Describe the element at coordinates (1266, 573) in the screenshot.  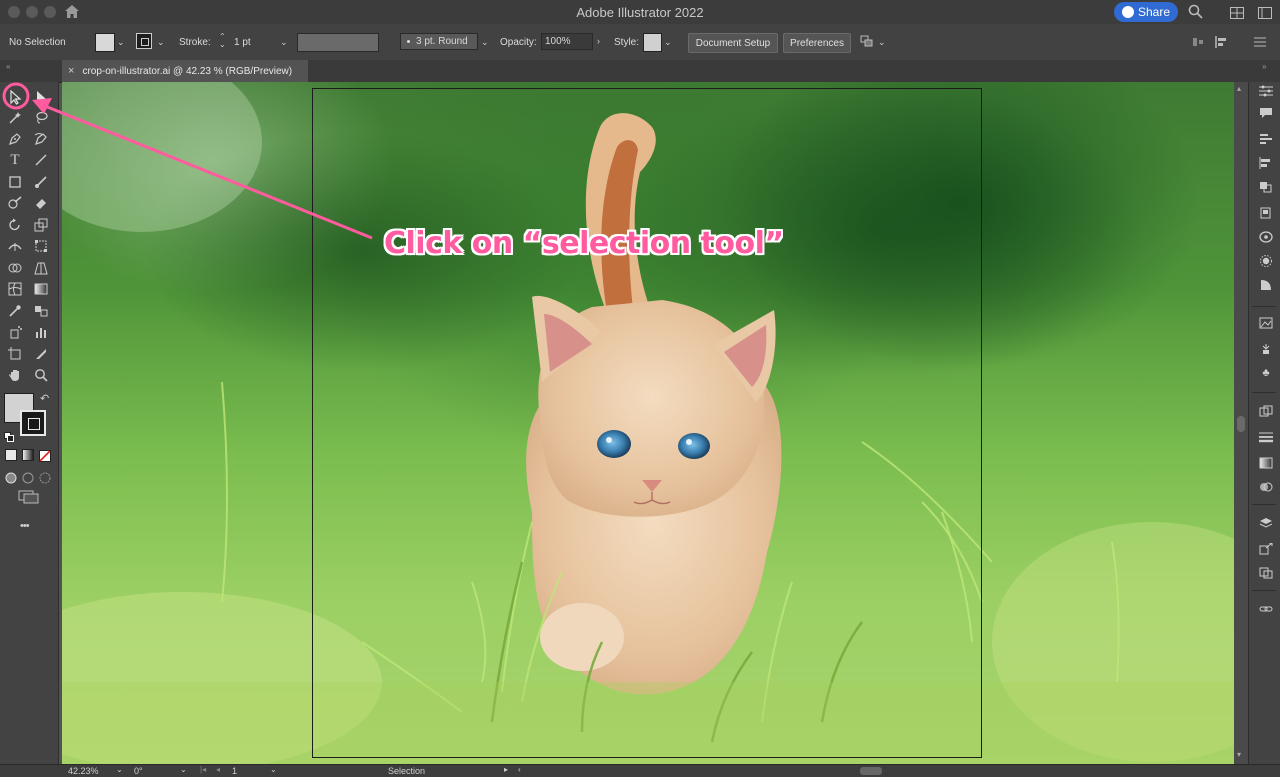
I see `asset-export-icon` at that location.